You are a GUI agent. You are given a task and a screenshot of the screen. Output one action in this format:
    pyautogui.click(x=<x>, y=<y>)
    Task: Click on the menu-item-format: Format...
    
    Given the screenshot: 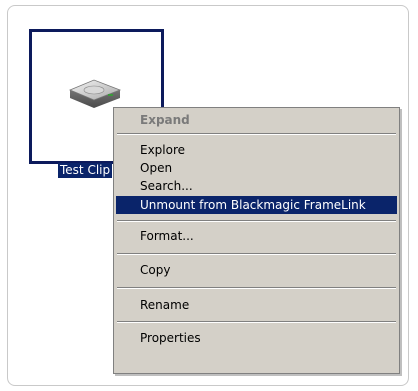 What is the action you would take?
    pyautogui.click(x=256, y=236)
    